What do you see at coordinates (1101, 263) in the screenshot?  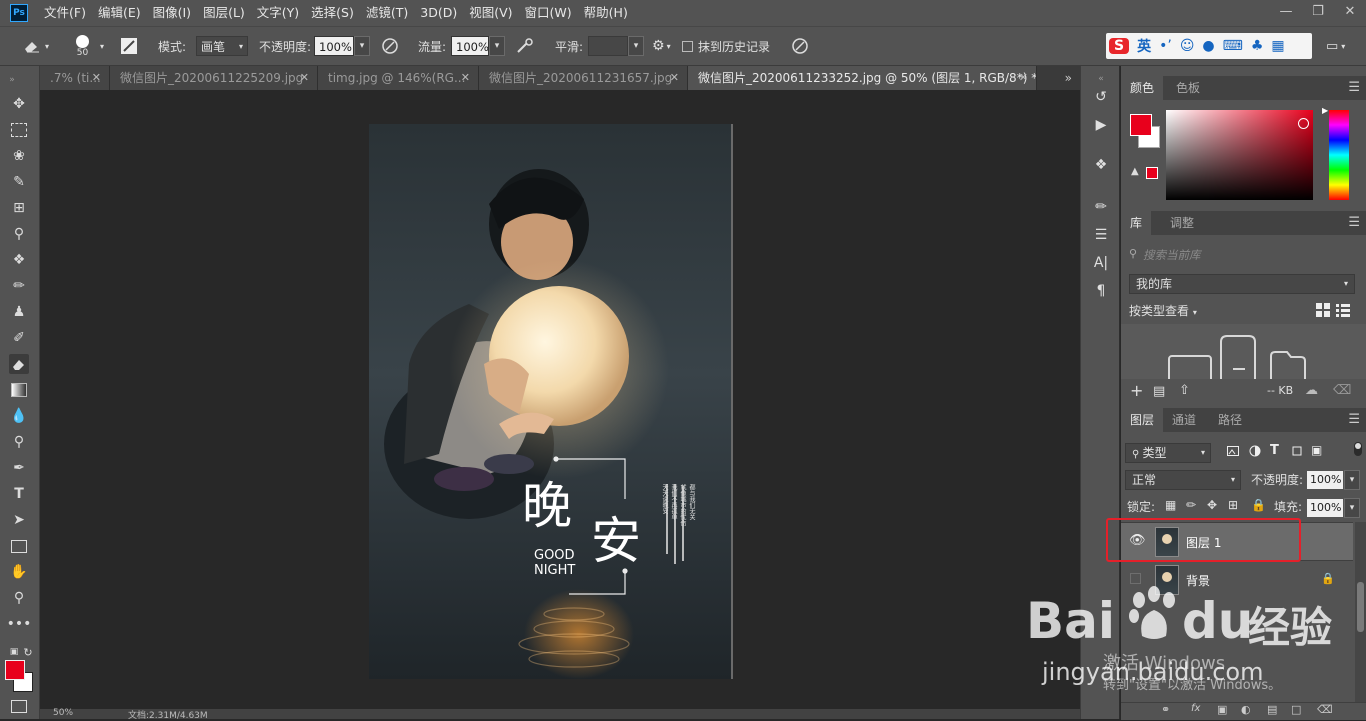 I see `character-panel-icon: A|` at bounding box center [1101, 263].